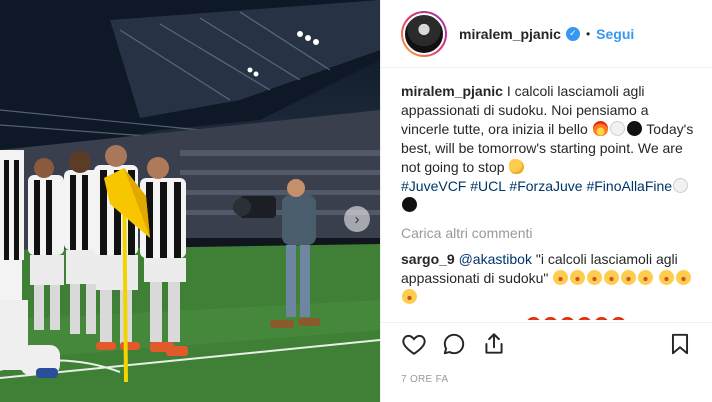 The height and width of the screenshot is (402, 712). Describe the element at coordinates (433, 186) in the screenshot. I see `hashtag-link: #JuveVCF` at that location.